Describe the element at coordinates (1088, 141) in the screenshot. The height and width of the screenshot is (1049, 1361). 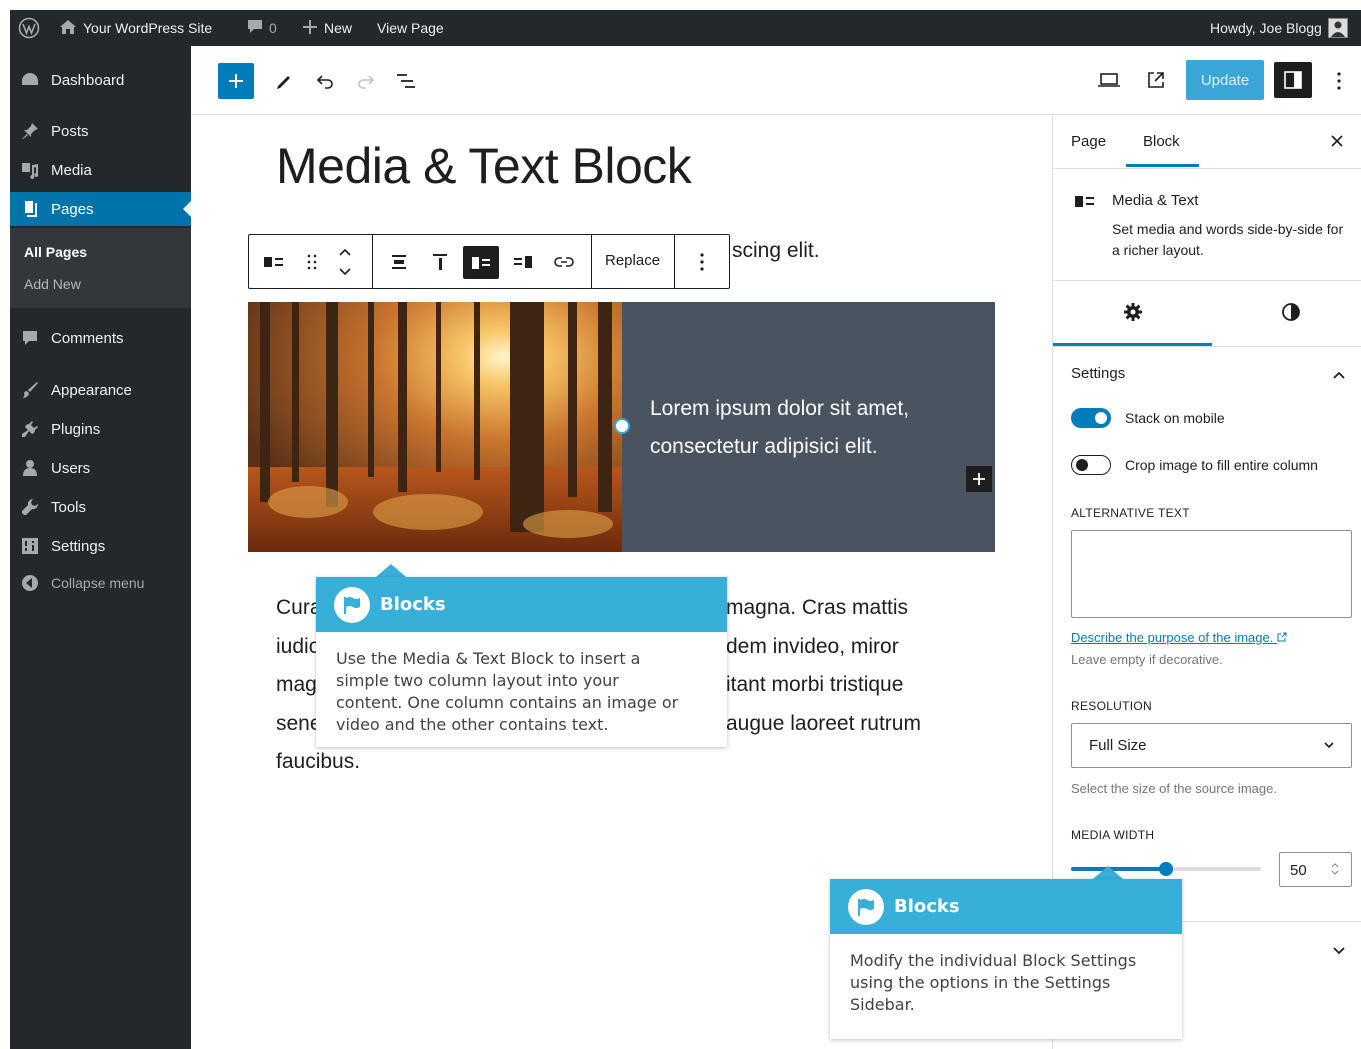
I see `tab-page: Page` at that location.